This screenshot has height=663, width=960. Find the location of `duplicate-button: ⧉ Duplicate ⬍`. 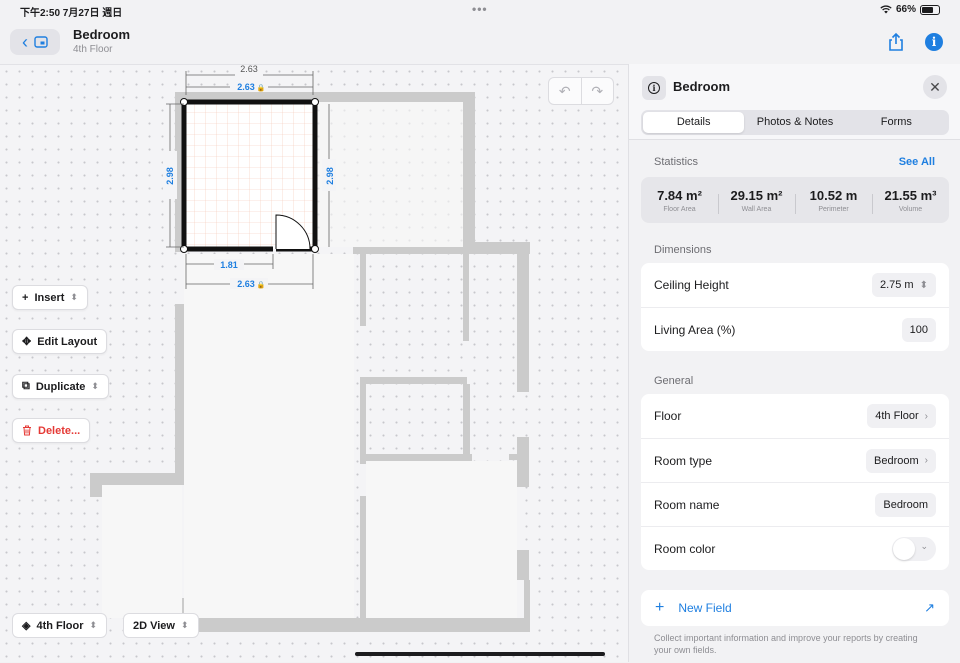

duplicate-button: ⧉ Duplicate ⬍ is located at coordinates (60, 386).